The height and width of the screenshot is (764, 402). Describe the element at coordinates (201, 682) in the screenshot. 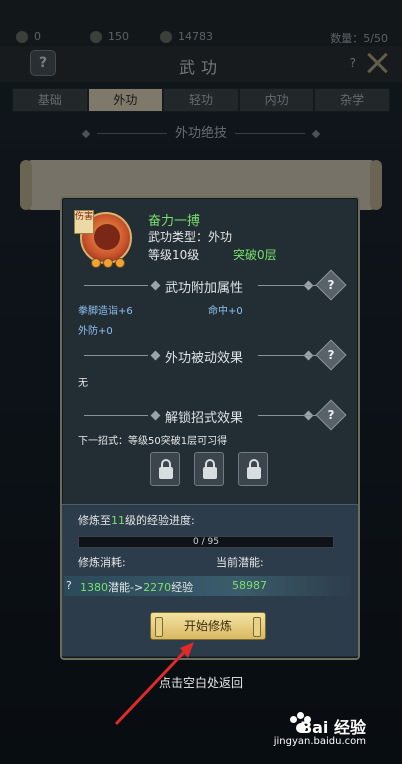

I see `return-hint: 点击空白处返回` at that location.